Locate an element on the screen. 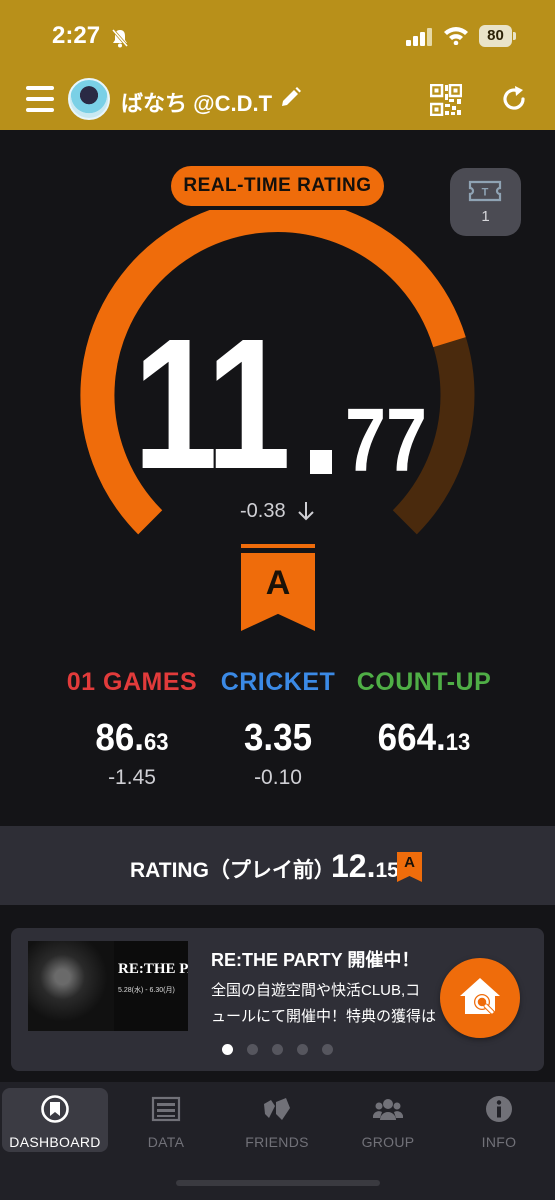 The height and width of the screenshot is (1200, 555). down-arrow-icon is located at coordinates (306, 511).